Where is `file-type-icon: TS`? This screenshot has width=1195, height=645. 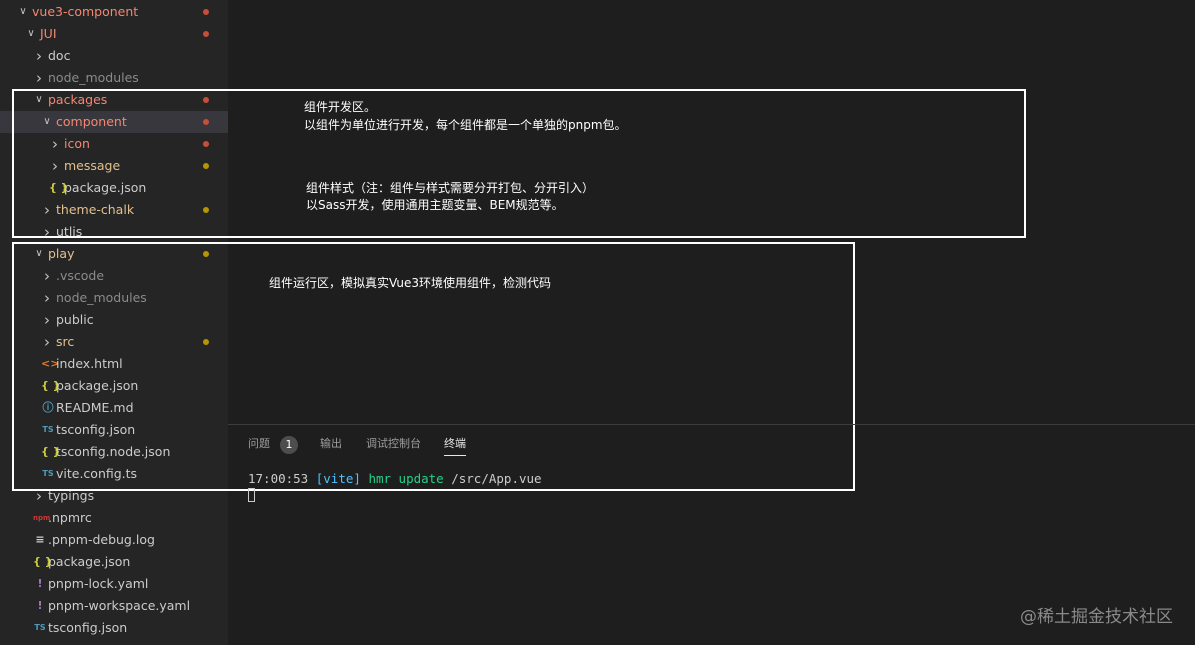
file-type-icon: TS is located at coordinates (40, 627).